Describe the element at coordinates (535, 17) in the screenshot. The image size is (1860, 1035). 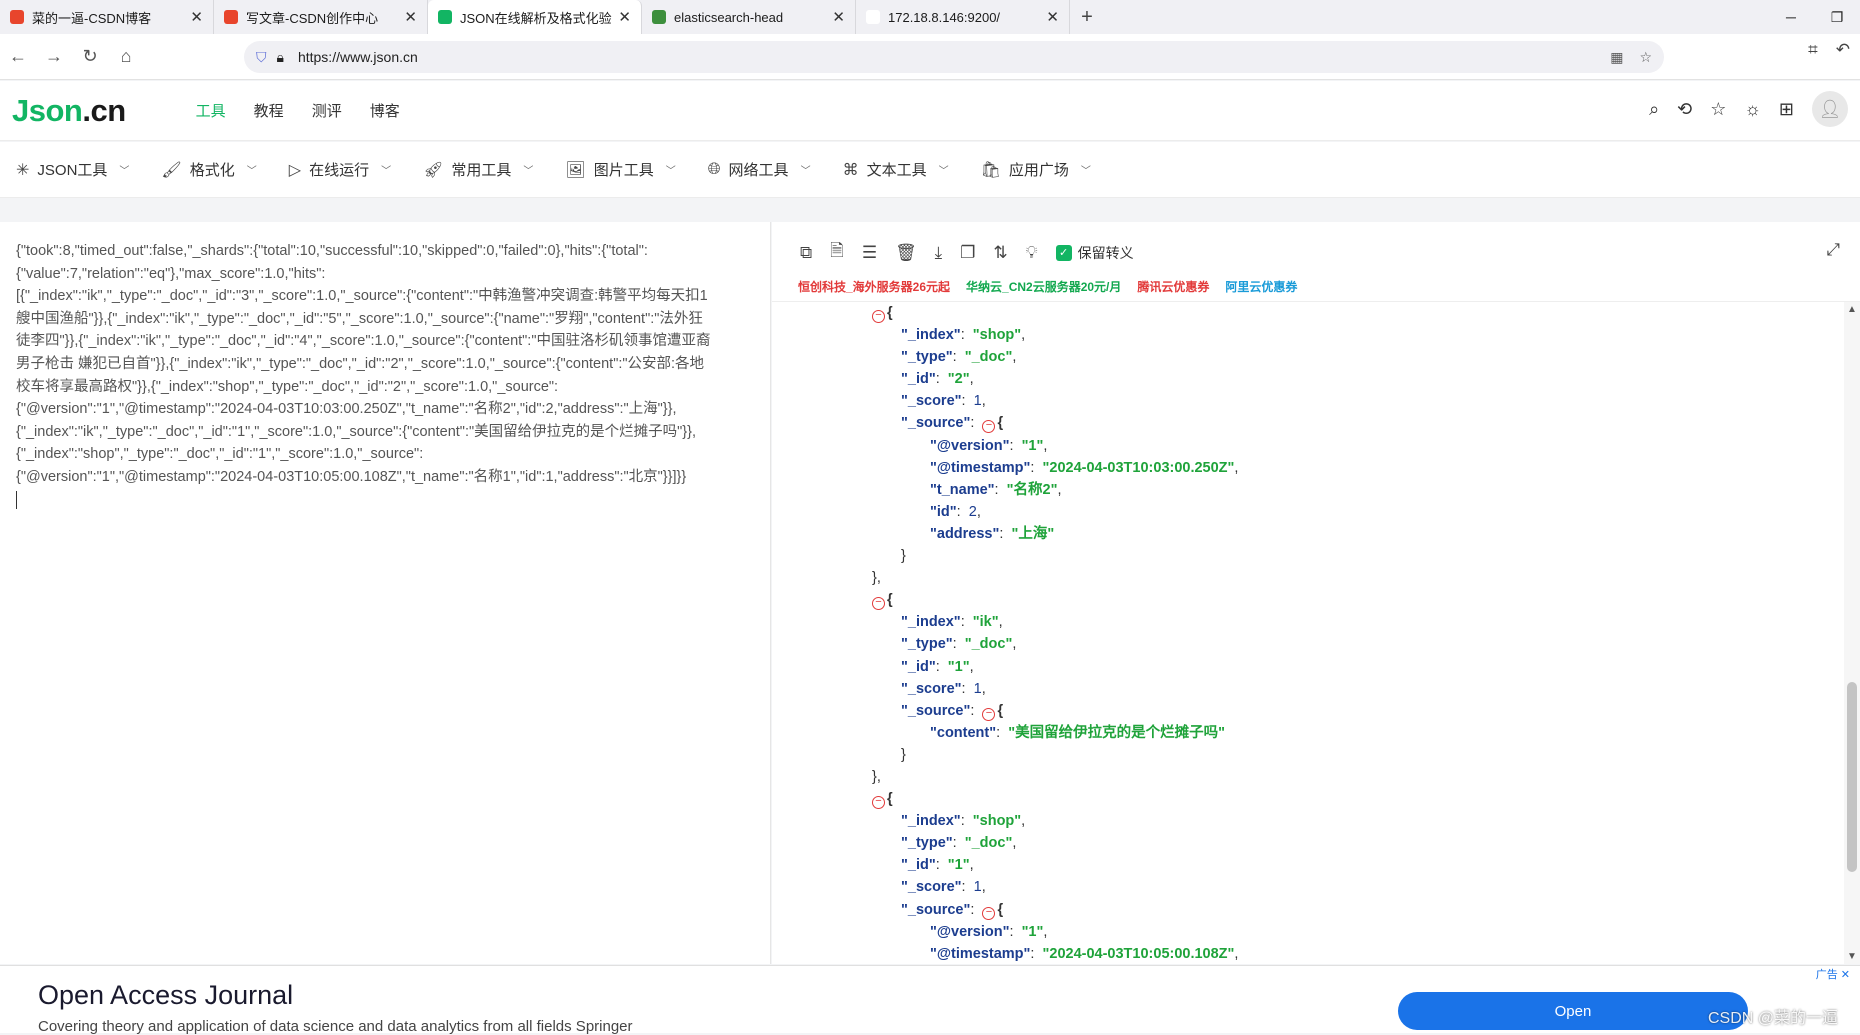
I see `browser-tab-active: JSON在线解析及格式化验证 - J ✕` at that location.